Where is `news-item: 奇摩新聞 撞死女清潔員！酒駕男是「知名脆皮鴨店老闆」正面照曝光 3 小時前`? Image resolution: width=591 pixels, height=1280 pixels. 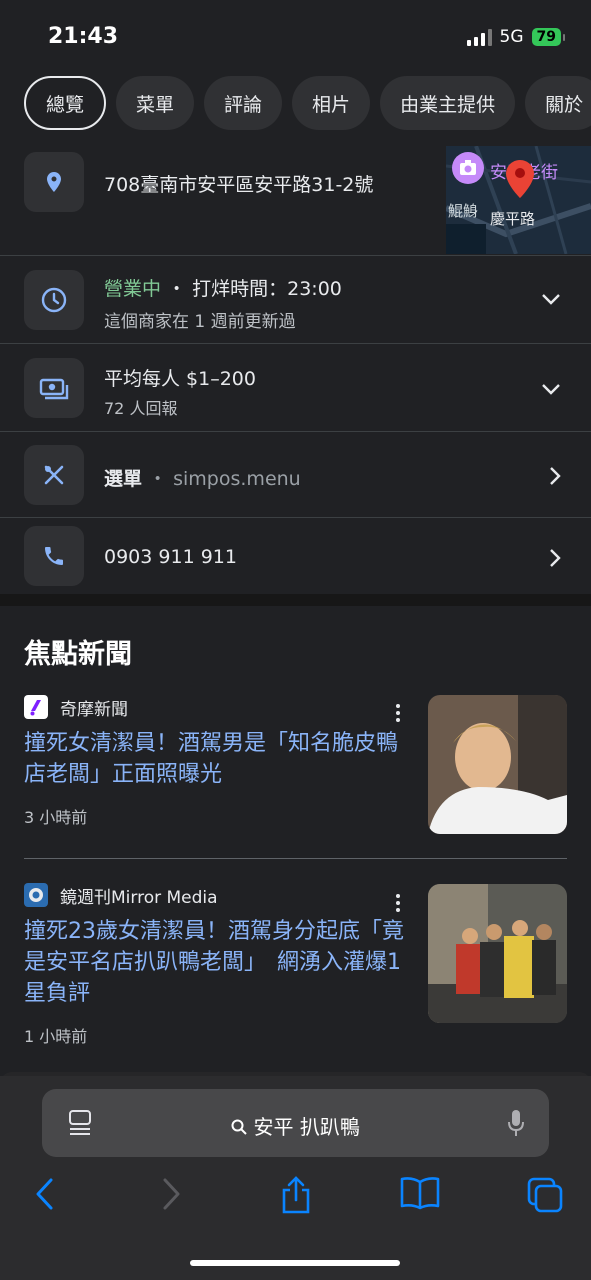
news-item: 奇摩新聞 撞死女清潔員！酒駕男是「知名脆皮鴨店老闆」正面照曝光 3 小時前 is located at coordinates (295, 769).